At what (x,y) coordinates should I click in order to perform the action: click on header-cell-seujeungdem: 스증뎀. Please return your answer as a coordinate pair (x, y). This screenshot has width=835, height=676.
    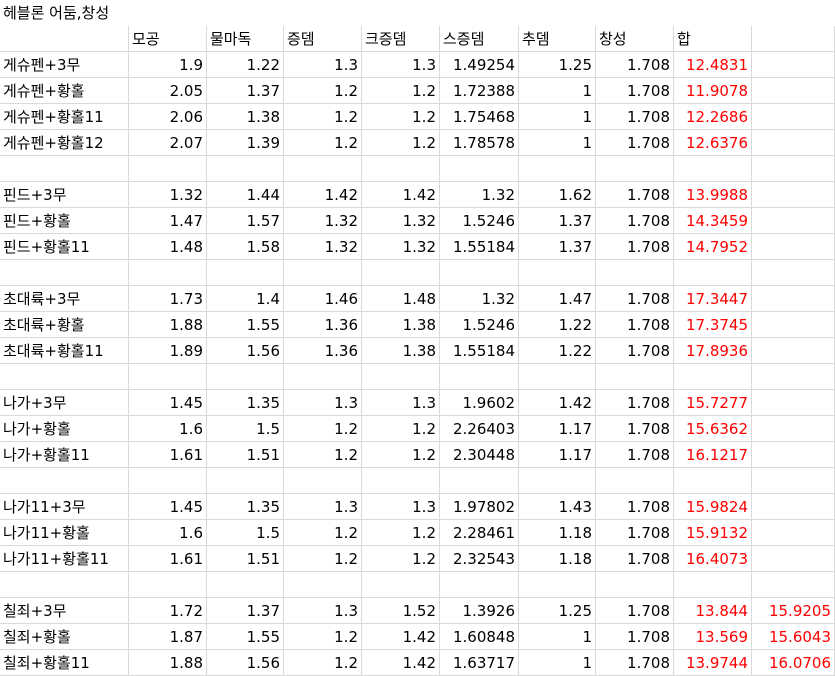
    Looking at the image, I should click on (479, 39).